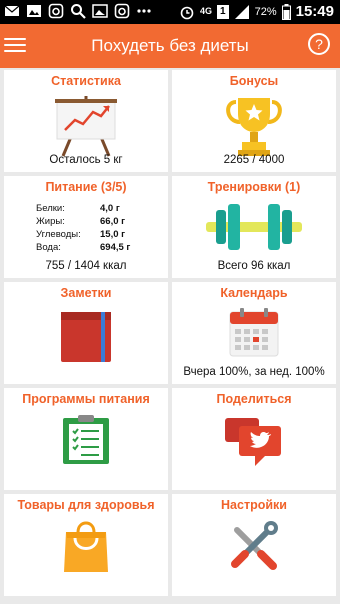 The image size is (340, 604). What do you see at coordinates (254, 266) in the screenshot?
I see `tile-caption: Всего 96 ккал` at bounding box center [254, 266].